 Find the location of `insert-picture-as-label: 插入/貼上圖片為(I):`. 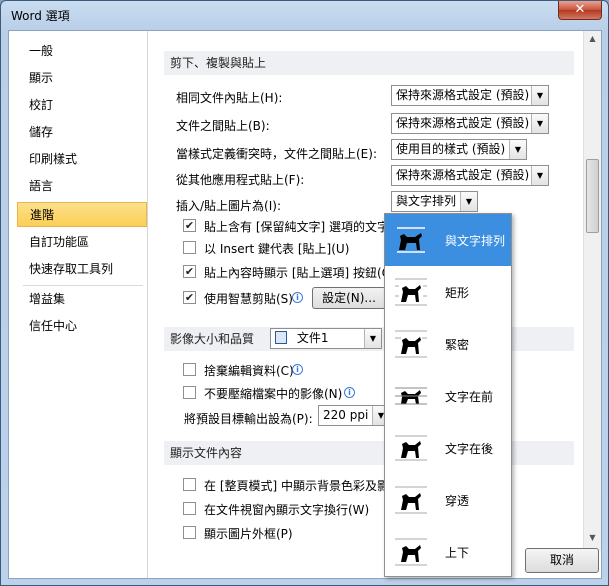

insert-picture-as-label: 插入/貼上圖片為(I): is located at coordinates (228, 206).